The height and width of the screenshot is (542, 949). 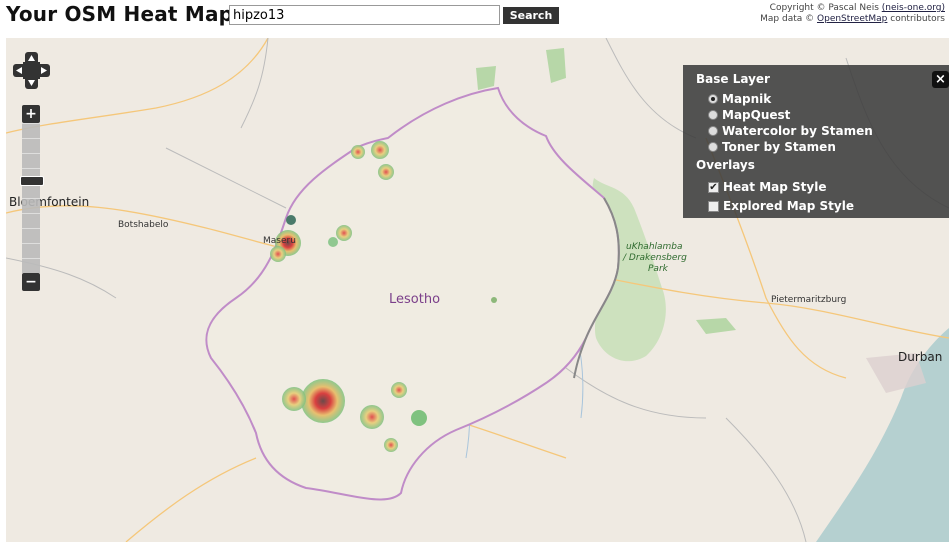 What do you see at coordinates (31, 114) in the screenshot?
I see `zoom-in-button: +` at bounding box center [31, 114].